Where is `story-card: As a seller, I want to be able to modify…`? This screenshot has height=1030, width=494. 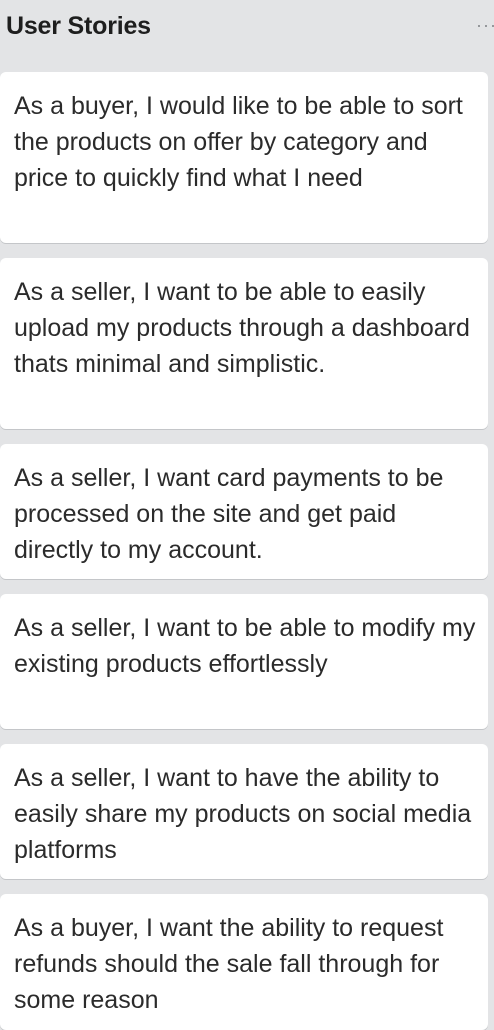 story-card: As a seller, I want to be able to modify… is located at coordinates (244, 661).